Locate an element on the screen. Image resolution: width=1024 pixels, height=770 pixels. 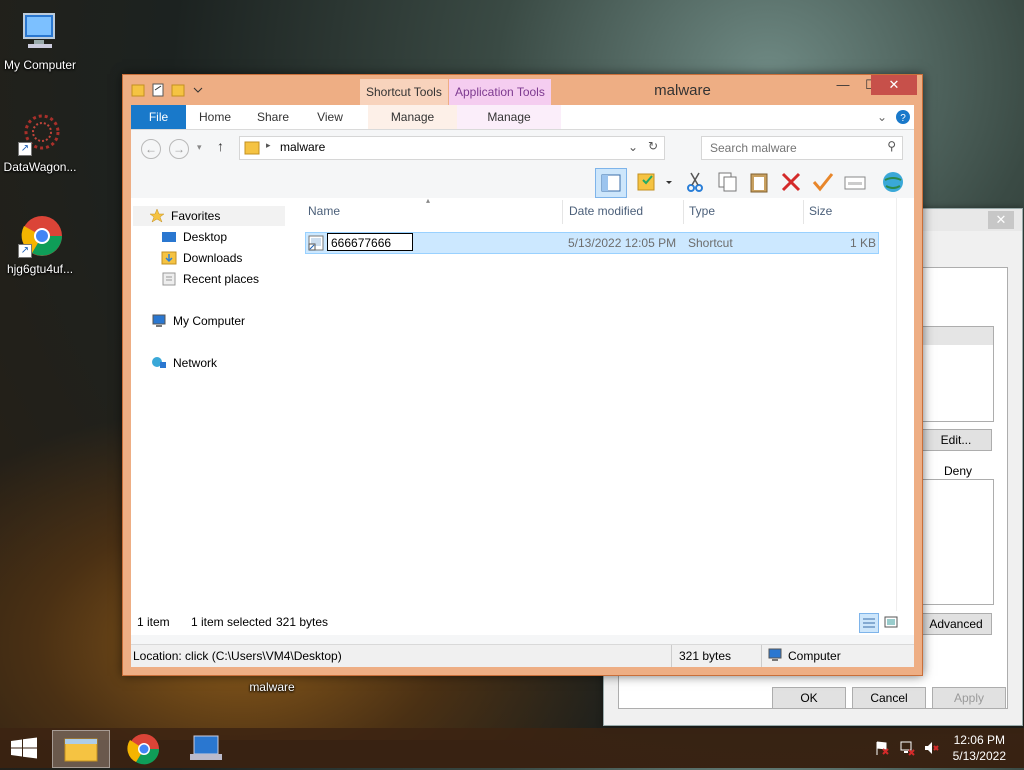
tab-view: View is located at coordinates (330, 117).